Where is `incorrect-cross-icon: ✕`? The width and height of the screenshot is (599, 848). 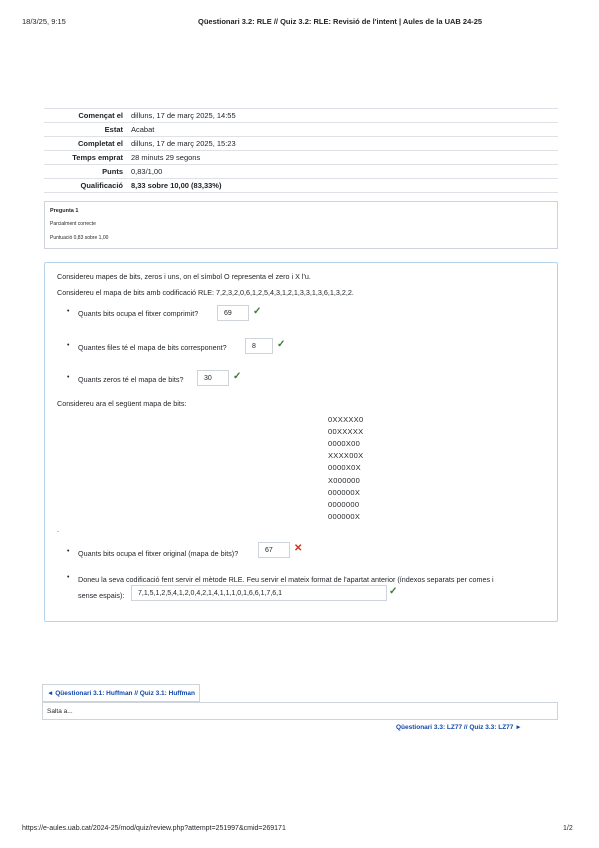
incorrect-cross-icon: ✕ is located at coordinates (298, 548).